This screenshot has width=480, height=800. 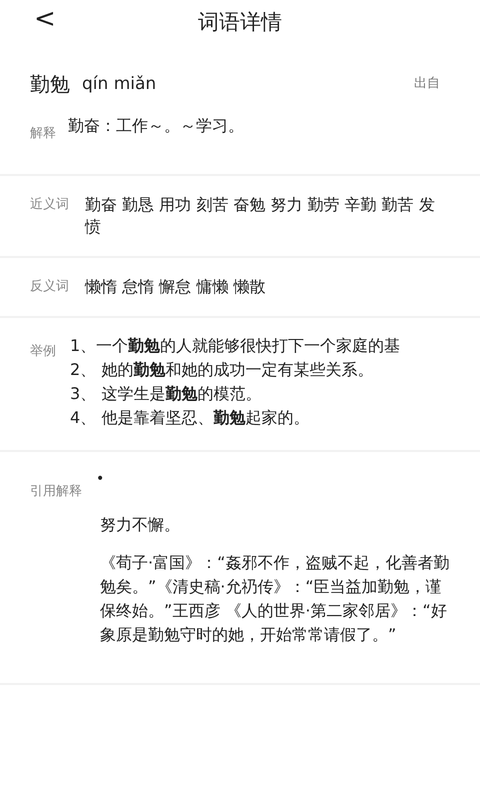 What do you see at coordinates (166, 393) in the screenshot?
I see `example-sentence: 3、 这学生是勤勉的模范。` at bounding box center [166, 393].